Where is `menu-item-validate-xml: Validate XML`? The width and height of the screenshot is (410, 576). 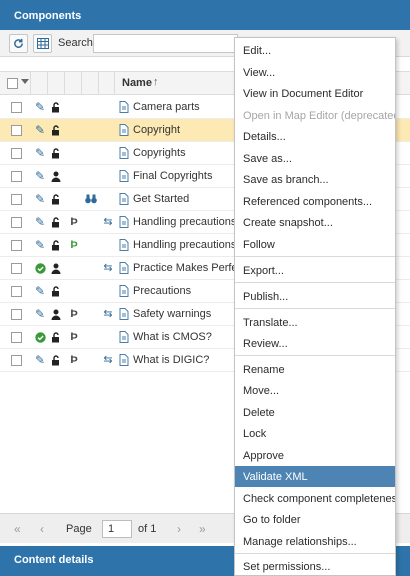 menu-item-validate-xml: Validate XML is located at coordinates (315, 476).